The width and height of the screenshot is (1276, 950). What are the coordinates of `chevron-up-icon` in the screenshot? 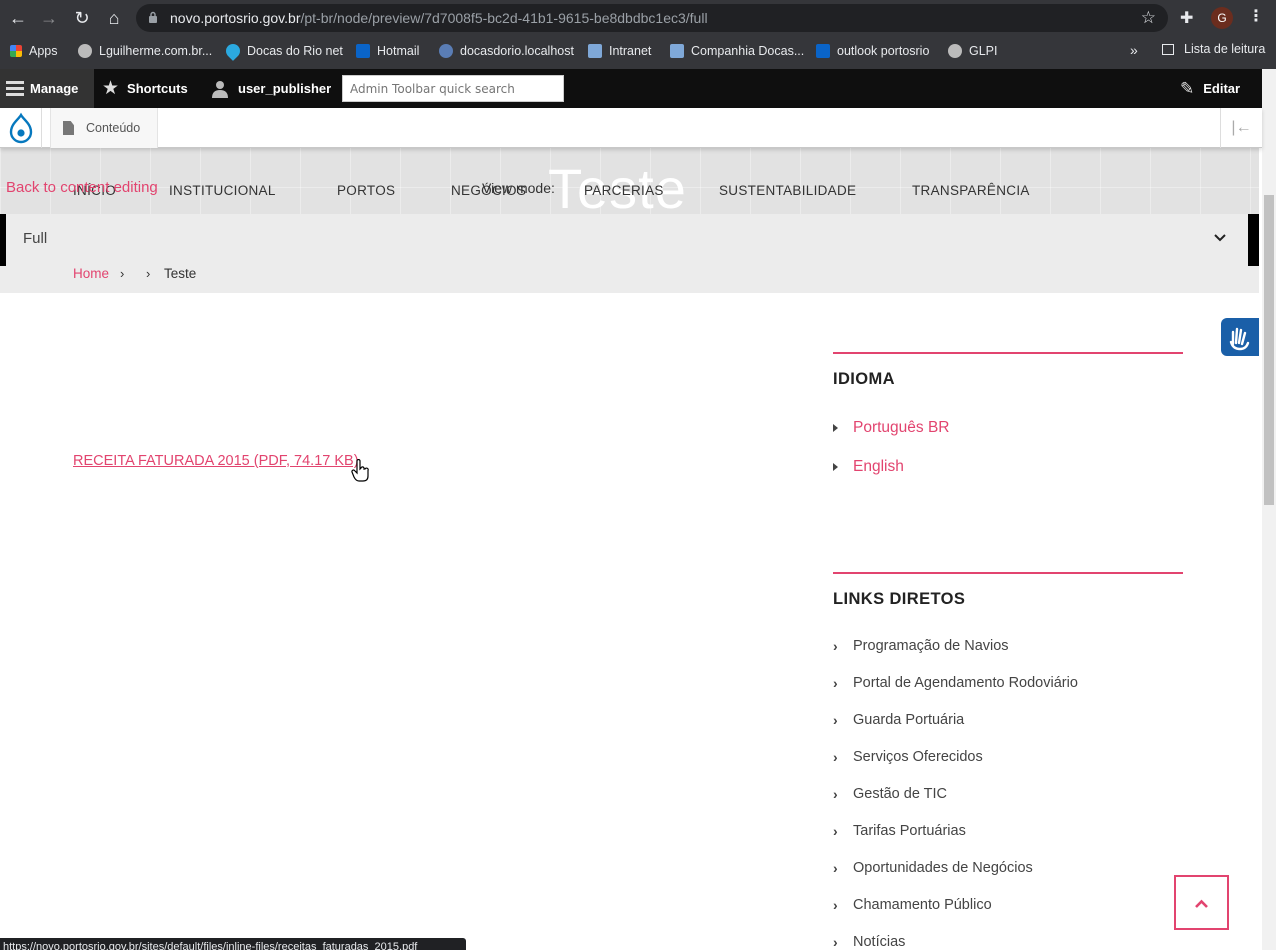 It's located at (1201, 903).